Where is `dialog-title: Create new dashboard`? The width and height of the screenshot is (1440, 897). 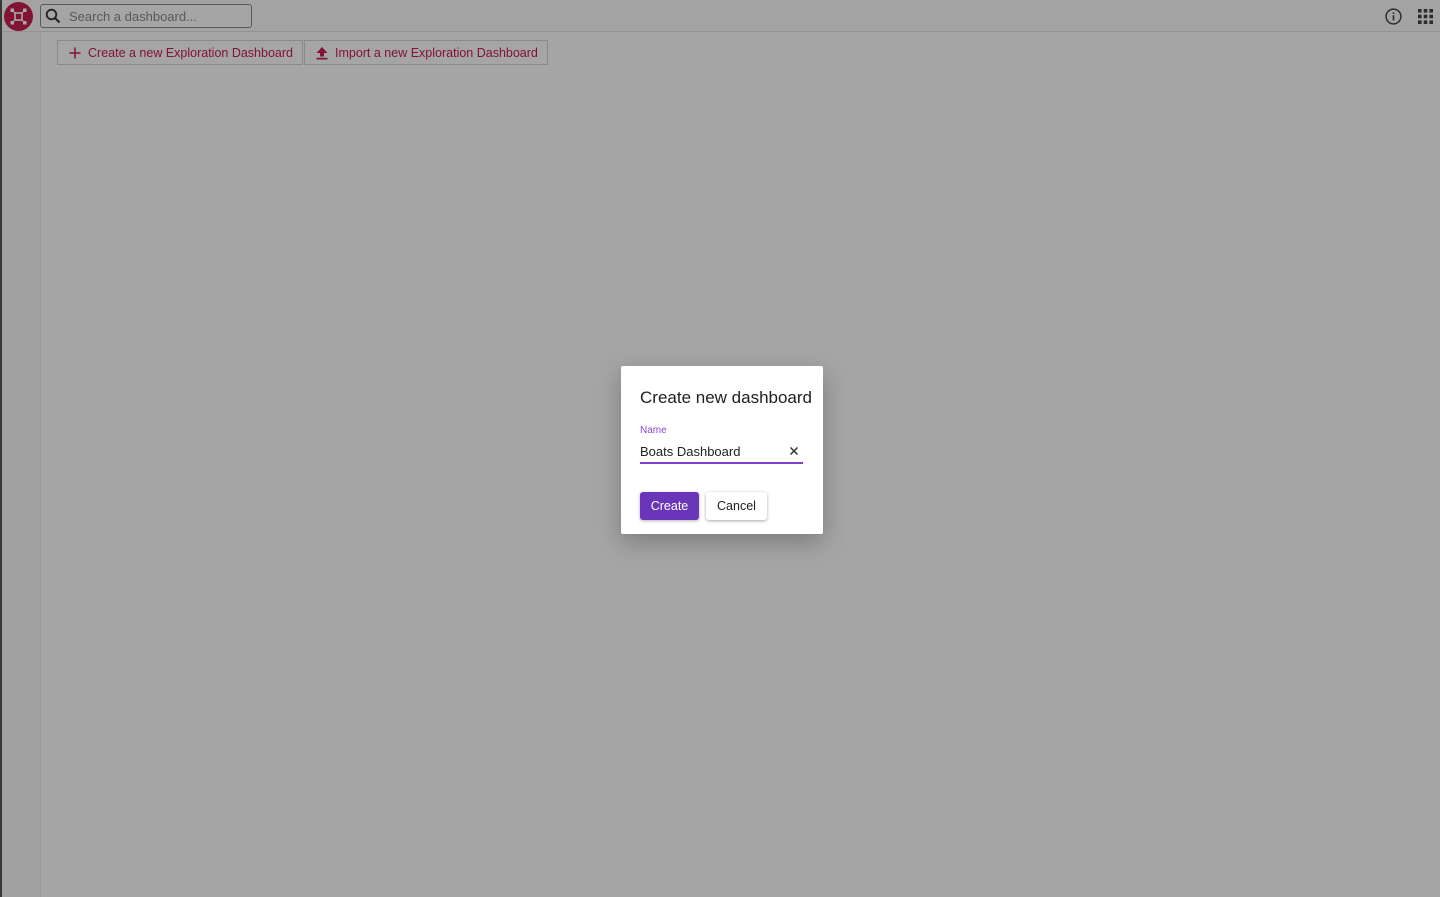 dialog-title: Create new dashboard is located at coordinates (726, 397).